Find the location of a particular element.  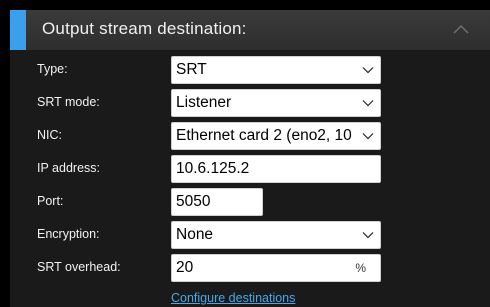

percent-unit: % is located at coordinates (360, 268).